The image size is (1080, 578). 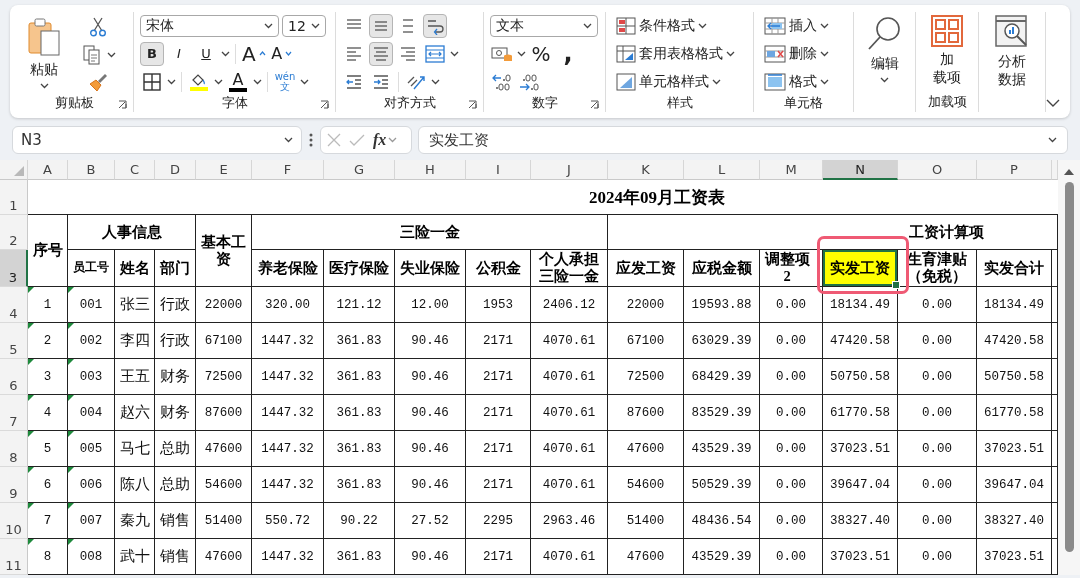 I want to click on table-header-cell: 实发工资, so click(x=860, y=268).